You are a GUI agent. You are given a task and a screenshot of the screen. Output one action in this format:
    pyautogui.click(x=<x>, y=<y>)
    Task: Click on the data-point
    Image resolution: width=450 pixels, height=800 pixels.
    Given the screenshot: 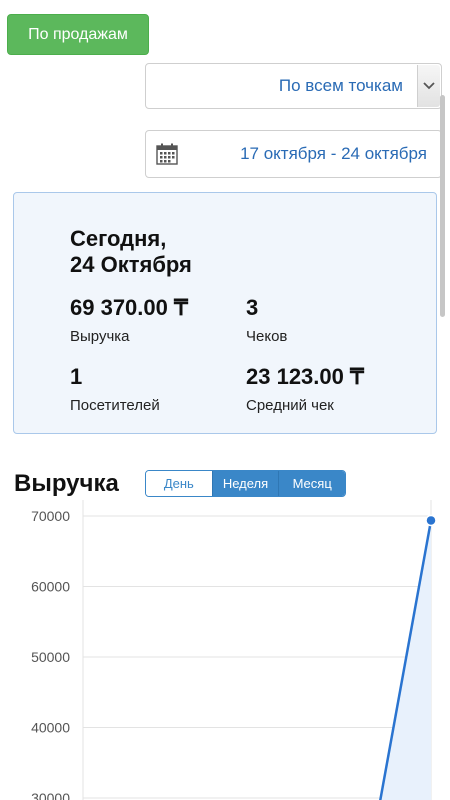 What is the action you would take?
    pyautogui.click(x=431, y=520)
    